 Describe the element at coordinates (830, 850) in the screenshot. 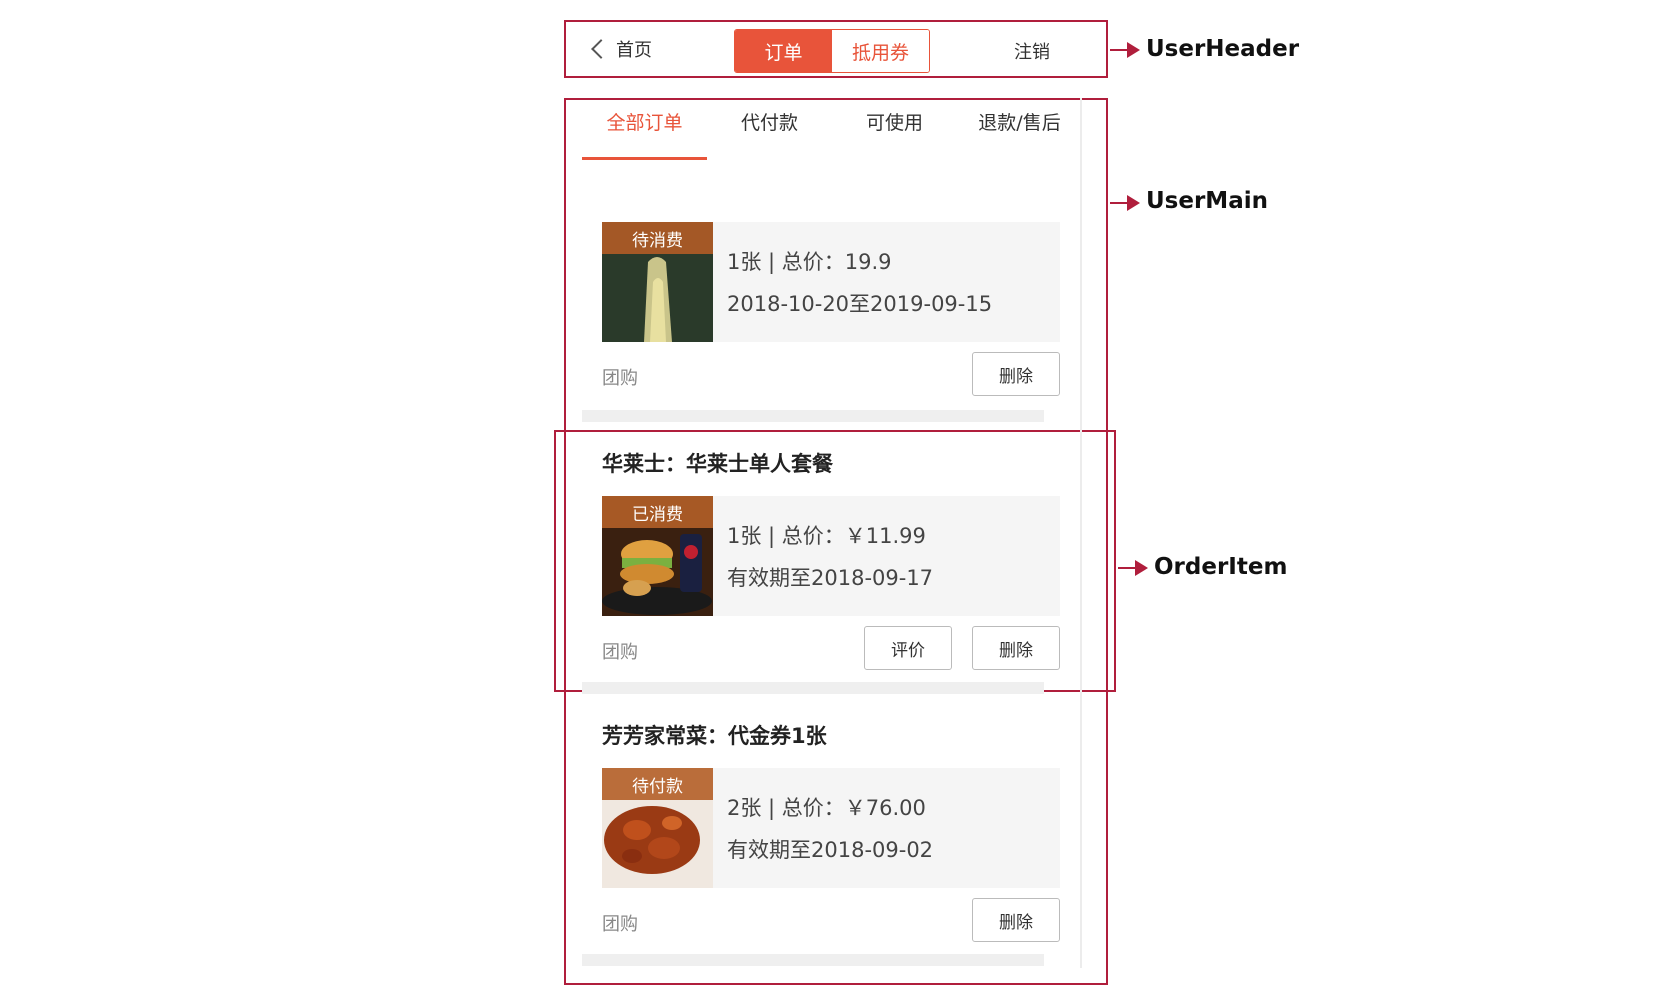

I see `order-validity: 有效期至2018-09-02` at that location.